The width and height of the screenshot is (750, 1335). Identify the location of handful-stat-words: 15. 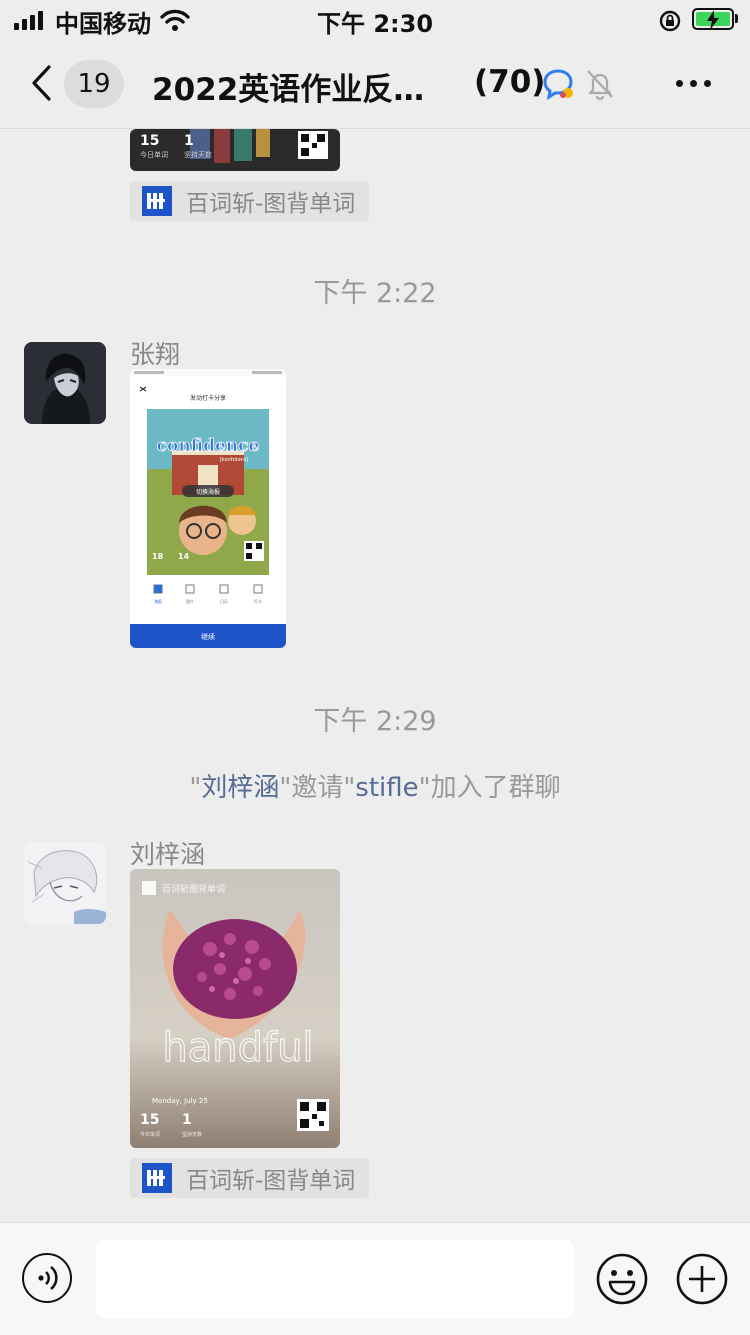
(149, 1120).